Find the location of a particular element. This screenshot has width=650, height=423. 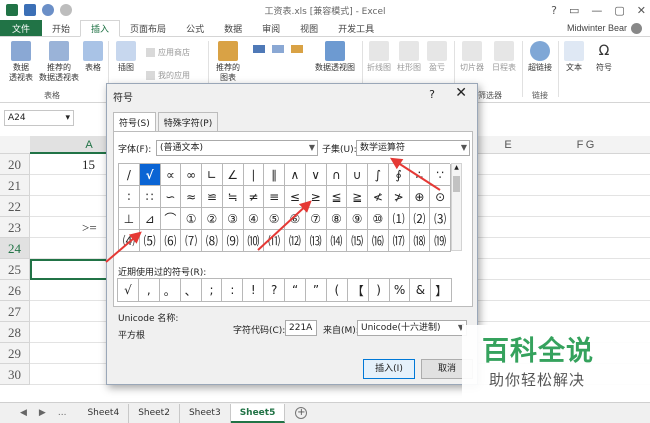

symbol-cell: ∟ is located at coordinates (212, 175).